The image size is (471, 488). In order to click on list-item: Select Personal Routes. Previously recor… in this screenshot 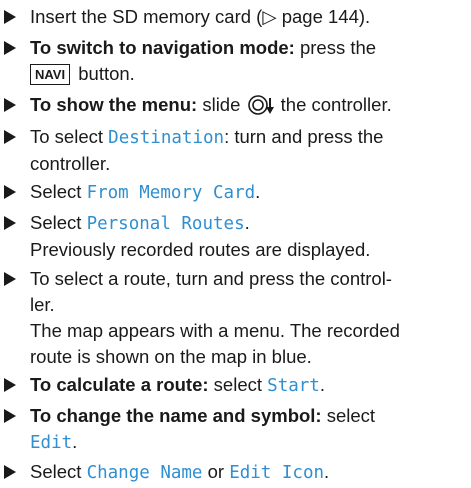, I will do `click(234, 236)`.